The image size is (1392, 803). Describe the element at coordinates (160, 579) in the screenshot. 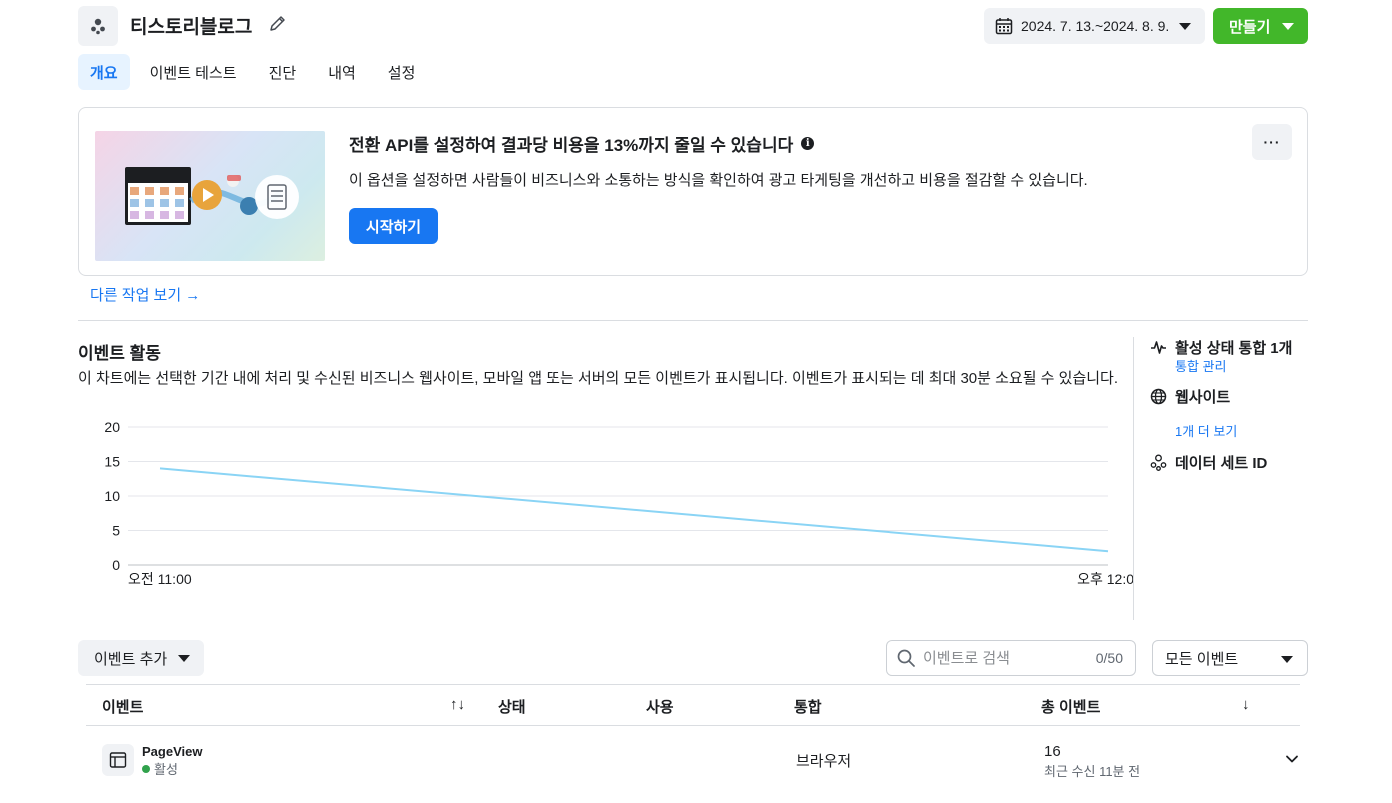

I see `x-tick-label: 오전 11:00` at that location.